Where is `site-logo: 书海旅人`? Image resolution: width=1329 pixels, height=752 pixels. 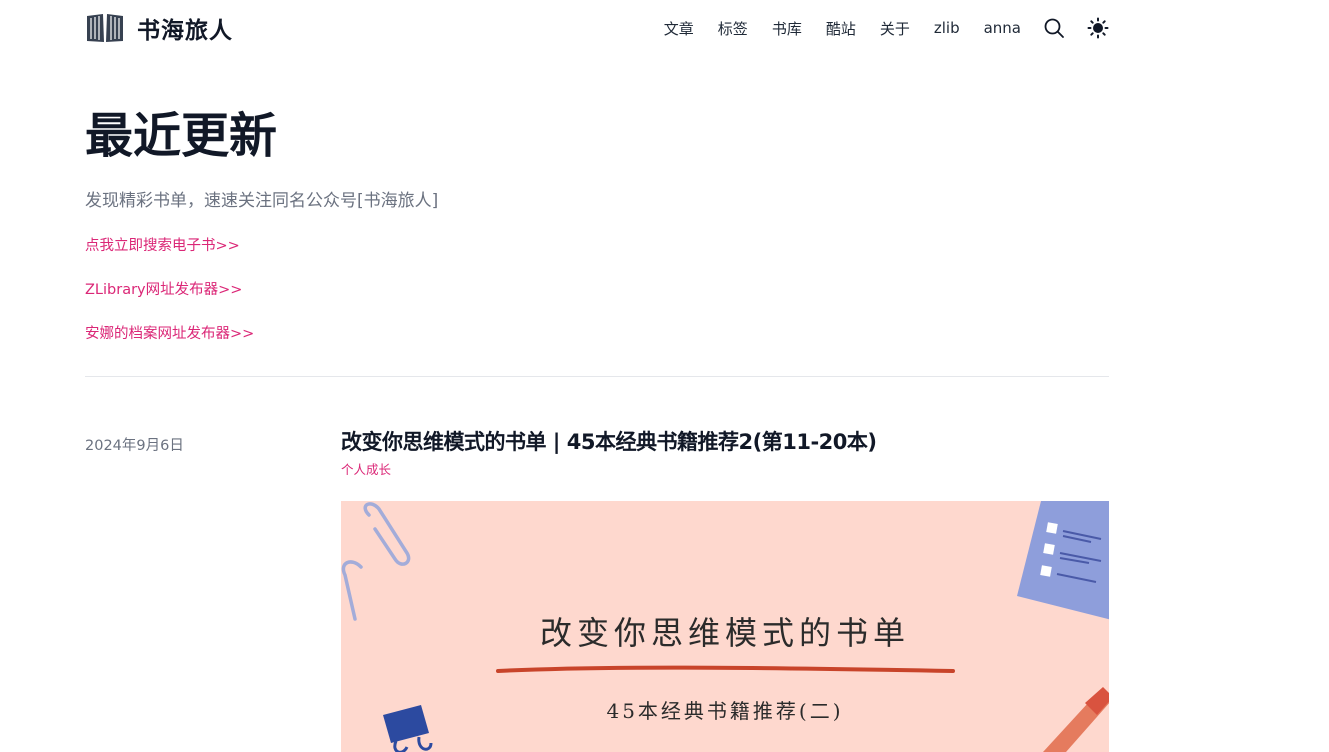
site-logo: 书海旅人 is located at coordinates (159, 28).